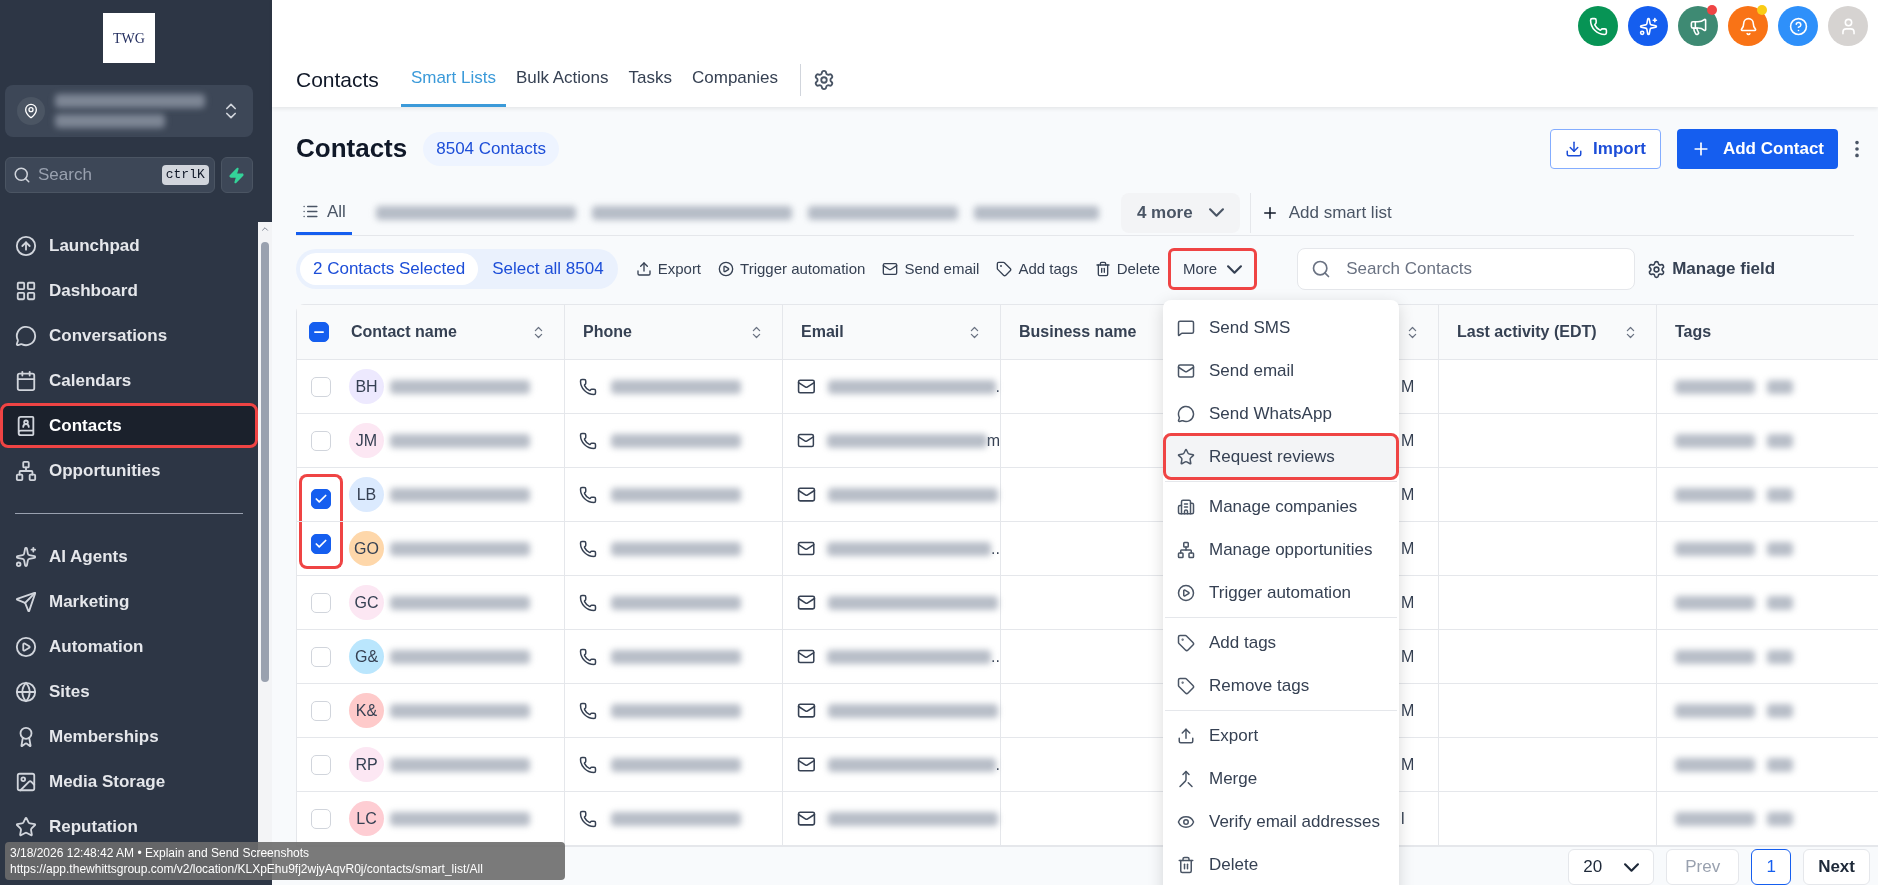 This screenshot has width=1878, height=885. Describe the element at coordinates (1281, 327) in the screenshot. I see `menu-item: Send SMS` at that location.